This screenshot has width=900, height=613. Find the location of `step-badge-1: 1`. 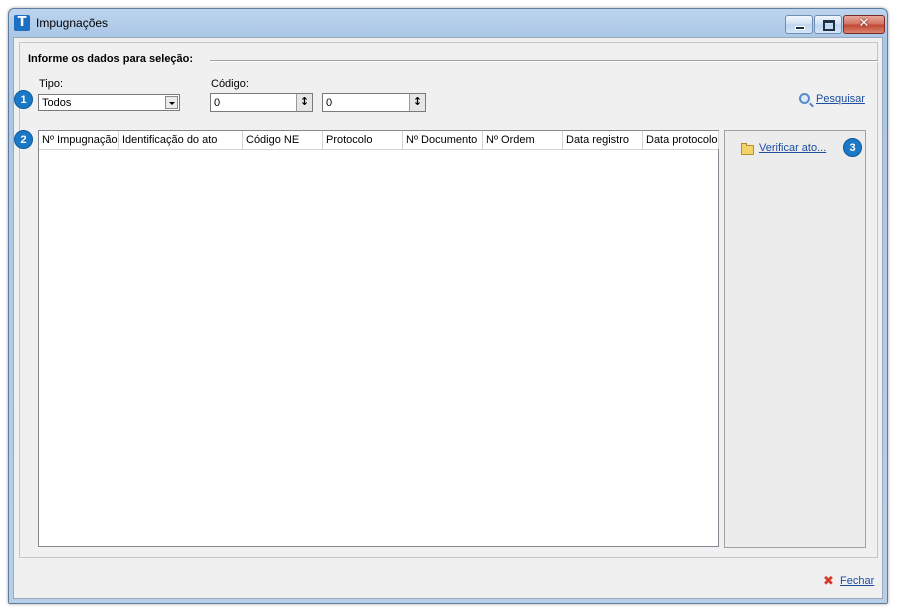

step-badge-1: 1 is located at coordinates (23, 99).